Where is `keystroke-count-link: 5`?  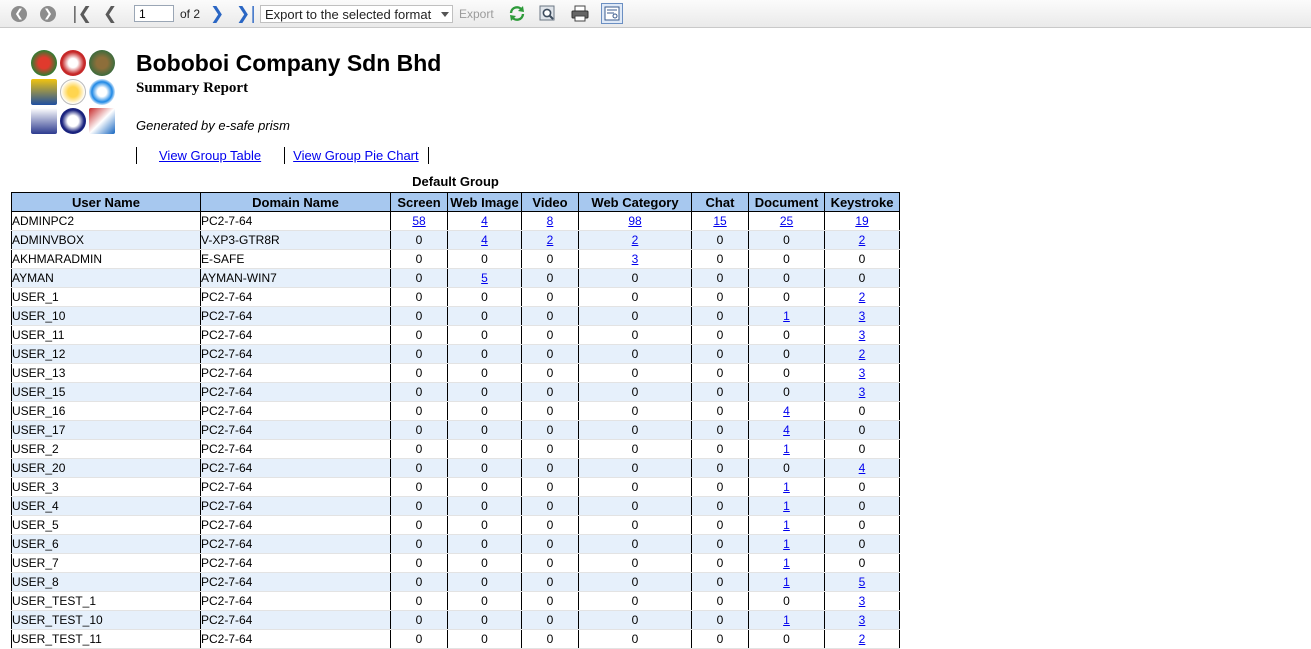 keystroke-count-link: 5 is located at coordinates (862, 582).